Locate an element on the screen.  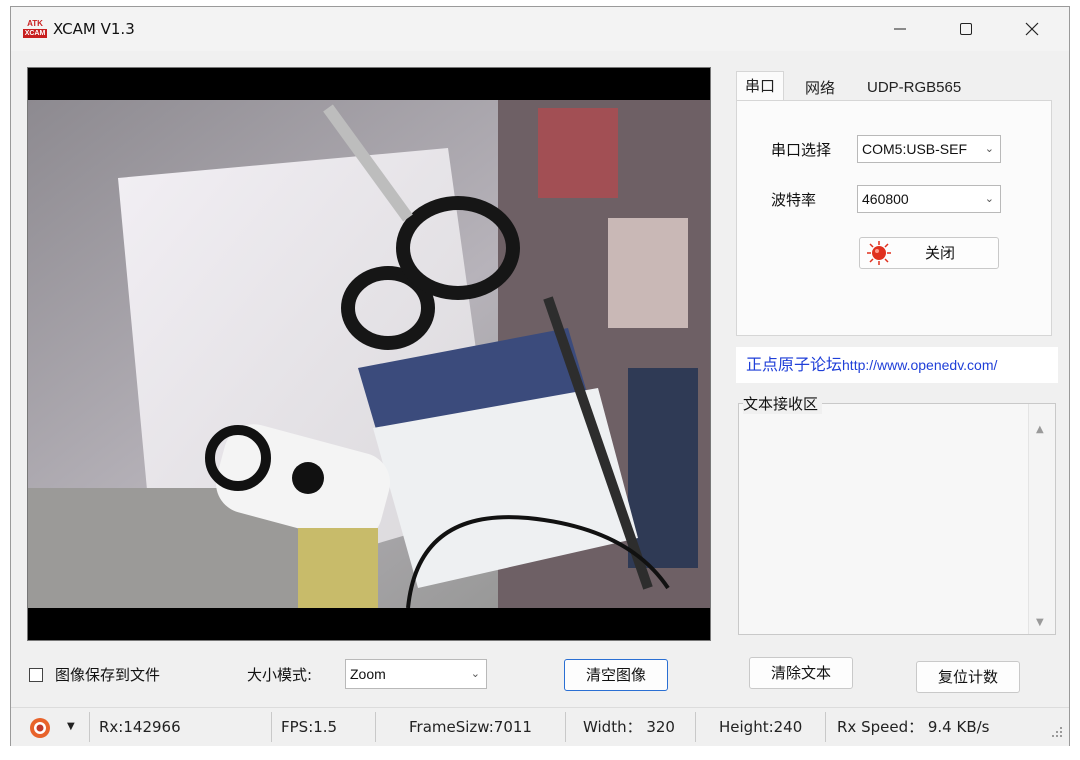
port-select-label: 串口选择 is located at coordinates (801, 150).